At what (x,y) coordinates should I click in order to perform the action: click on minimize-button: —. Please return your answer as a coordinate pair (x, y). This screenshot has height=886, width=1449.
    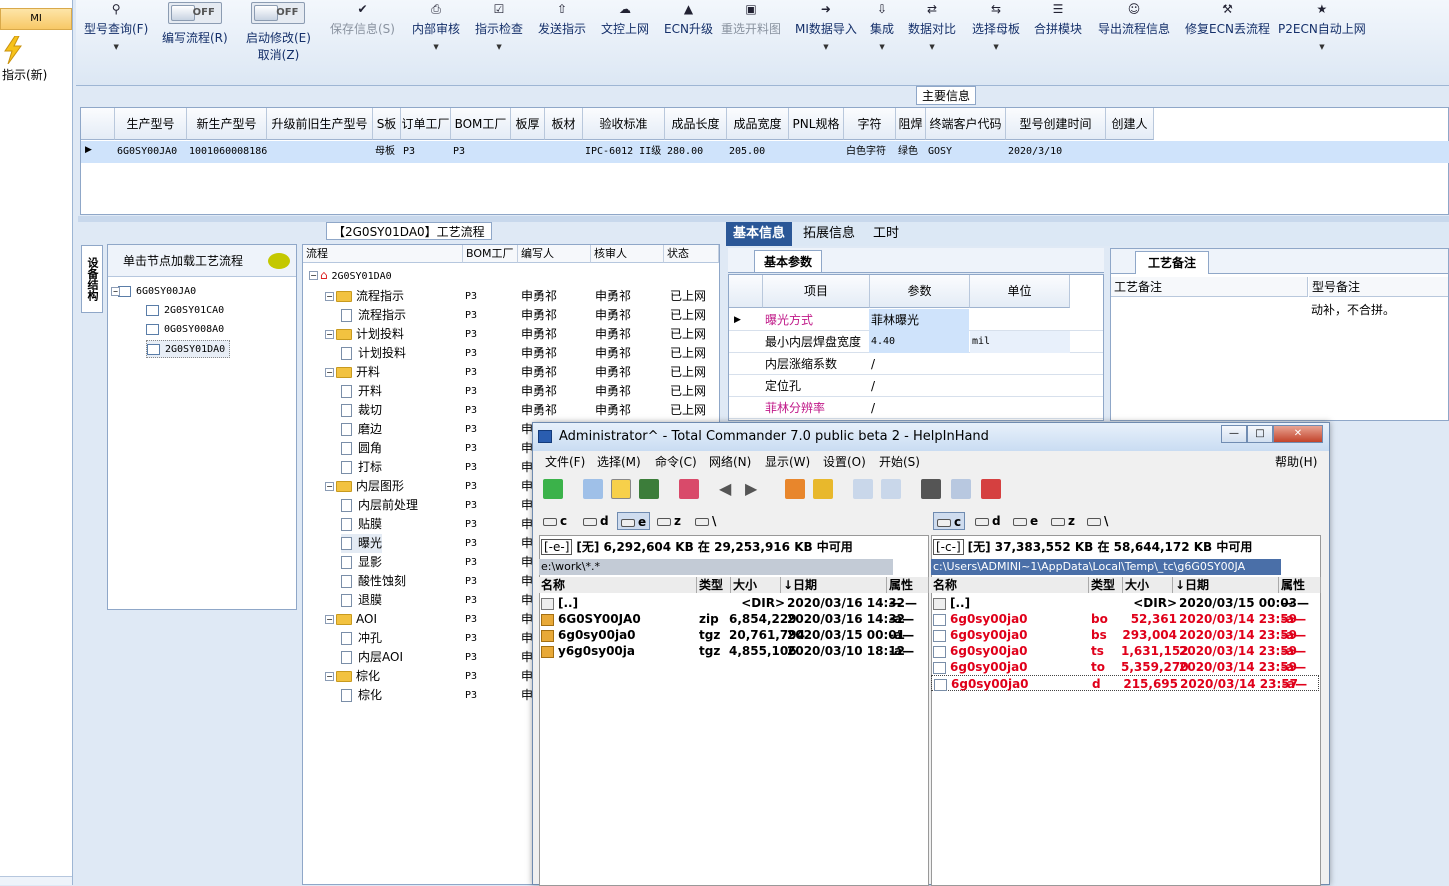
    Looking at the image, I should click on (1234, 434).